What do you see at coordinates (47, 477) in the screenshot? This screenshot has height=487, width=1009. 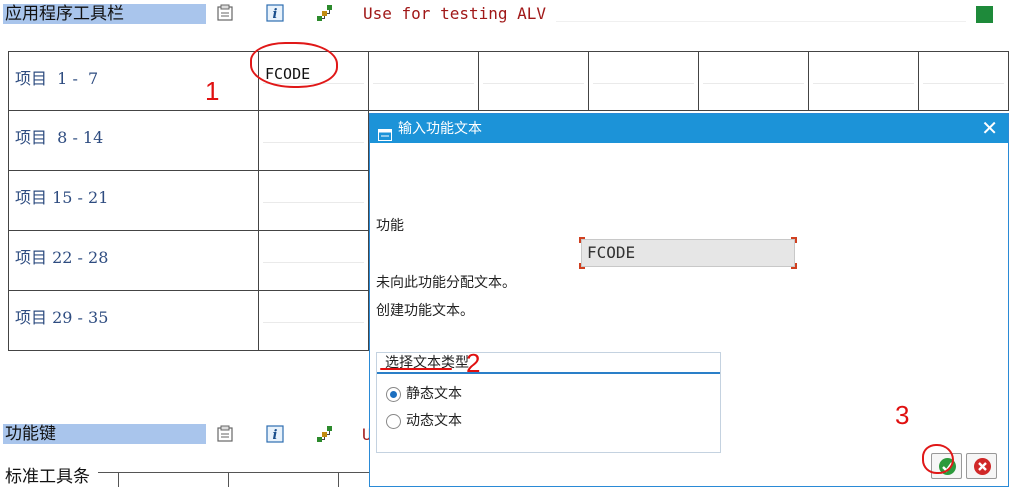 I see `section-label-standard-toolbar: 标准工具条` at bounding box center [47, 477].